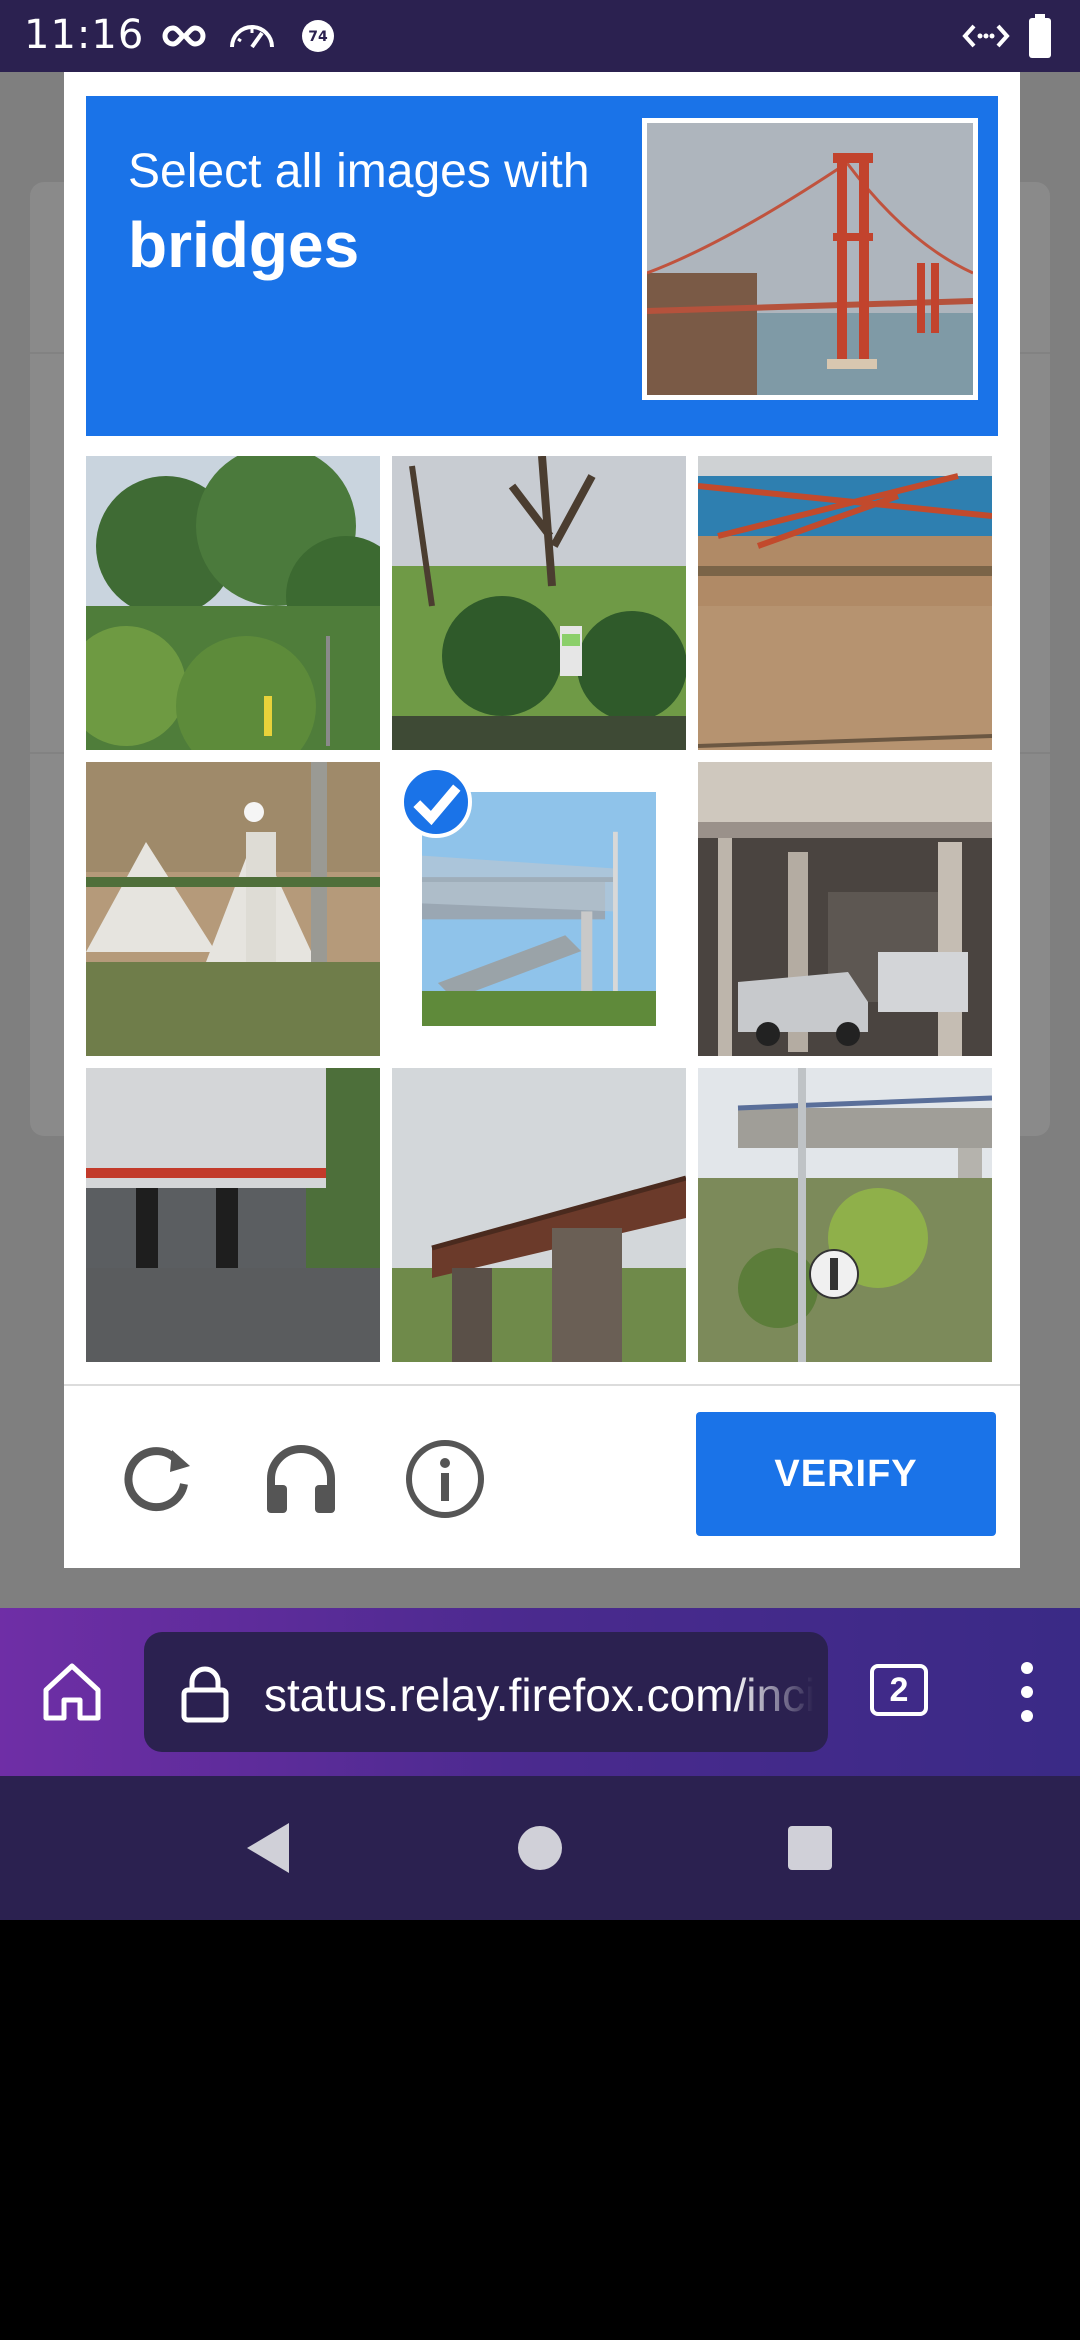  I want to click on notification-badge-text: 74, so click(318, 37).